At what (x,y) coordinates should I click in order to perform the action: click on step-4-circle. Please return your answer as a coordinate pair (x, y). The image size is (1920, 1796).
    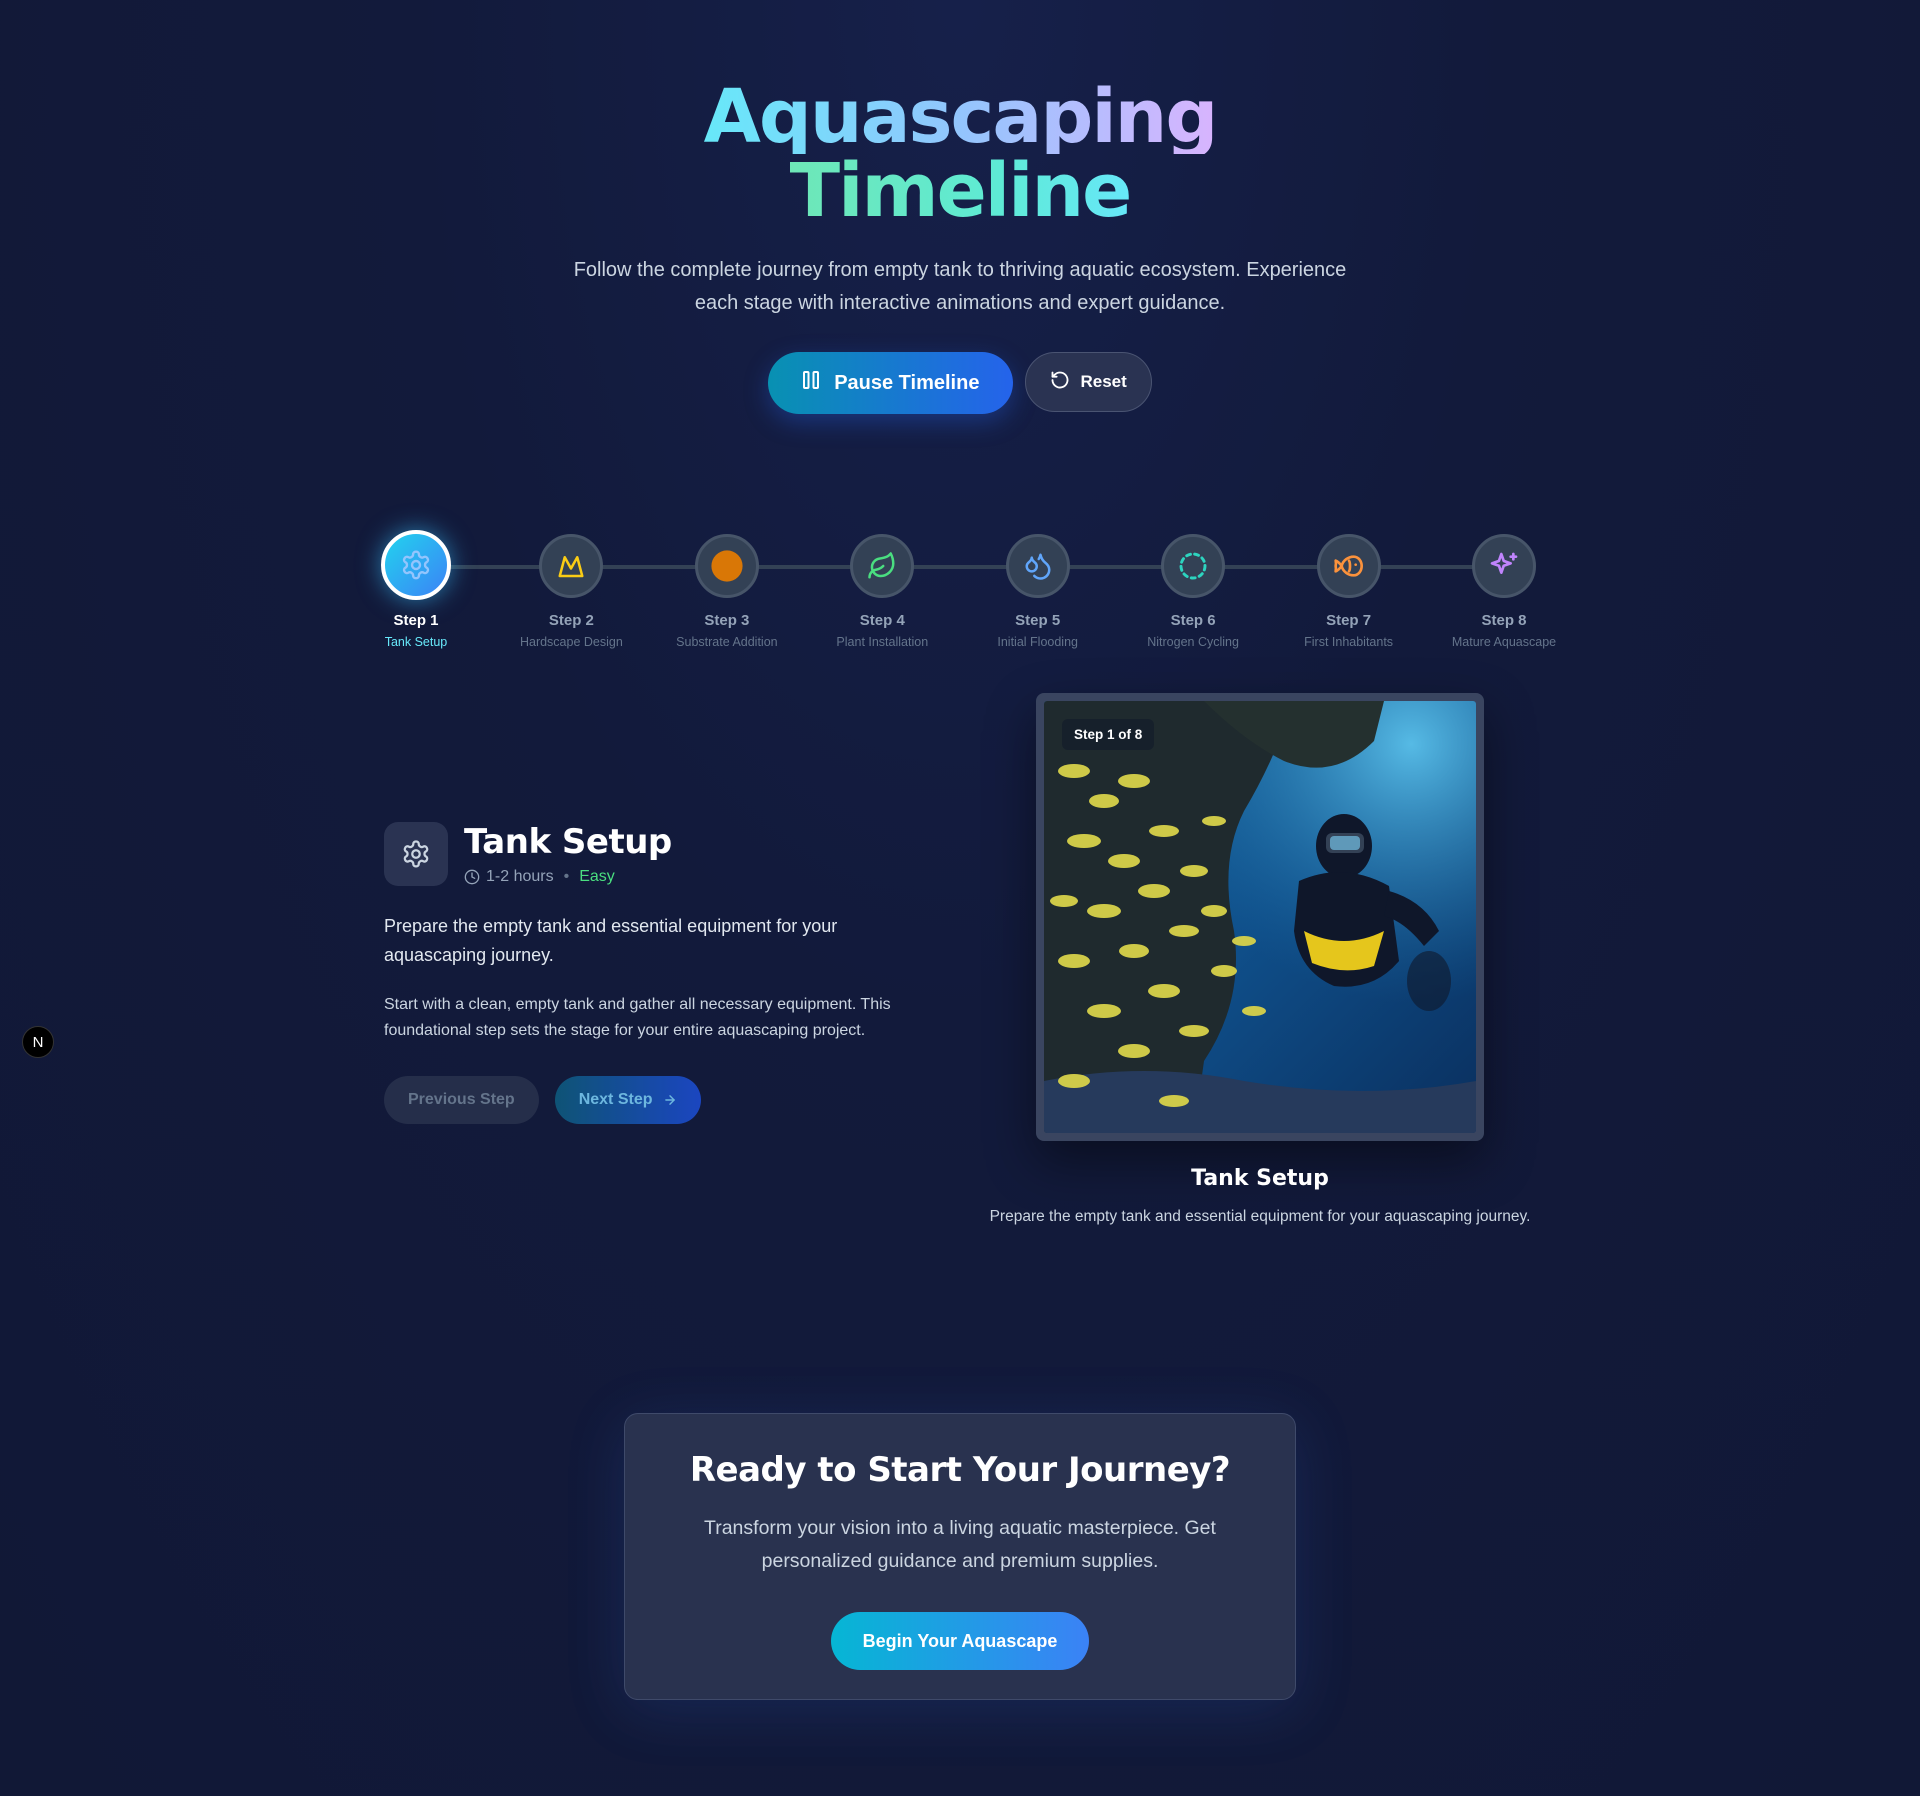
    Looking at the image, I should click on (882, 566).